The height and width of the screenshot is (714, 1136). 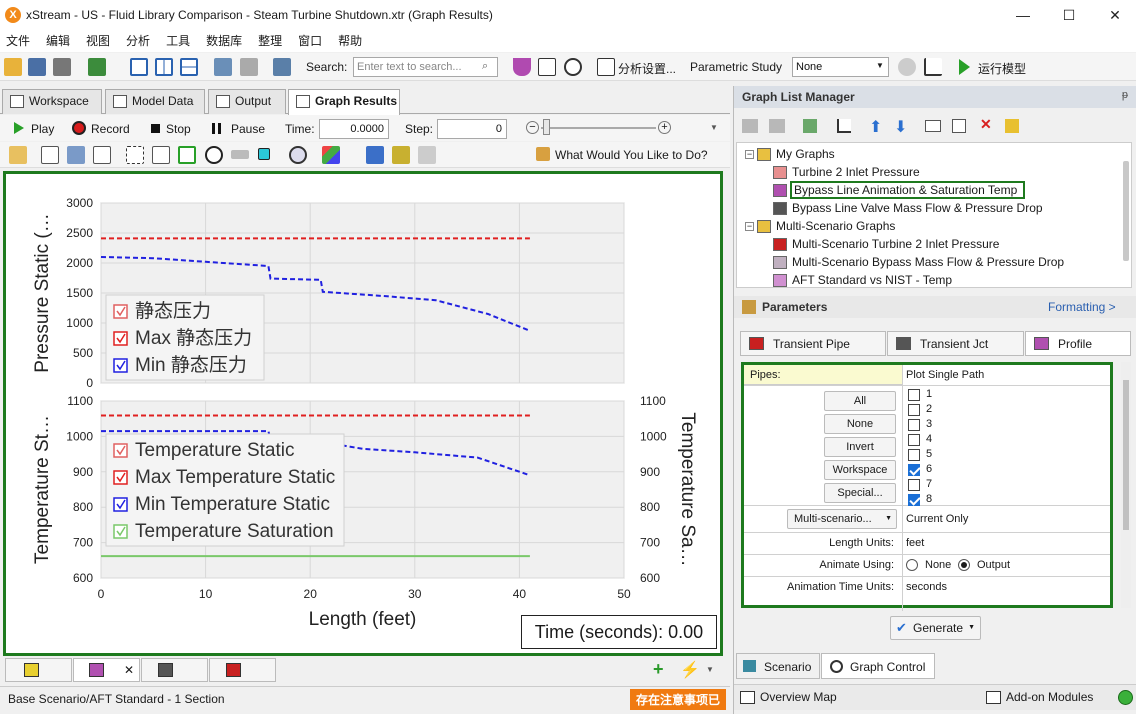 I want to click on overview-map-button: Overview Map, so click(x=798, y=697).